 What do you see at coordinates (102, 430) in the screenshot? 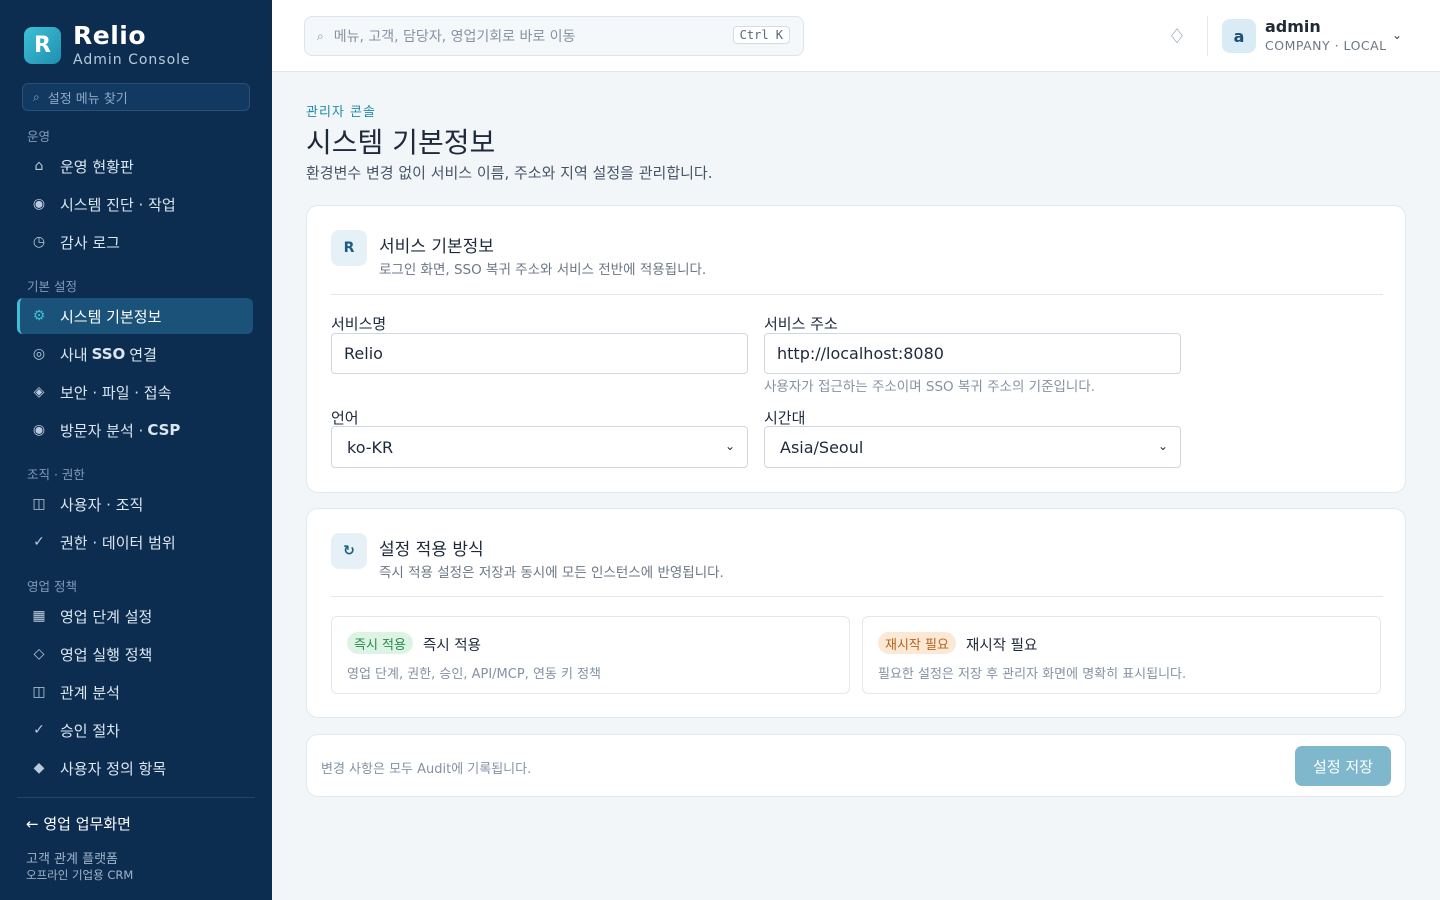
I see `sidebar-item-label-pre: 방문자 분석 ·` at bounding box center [102, 430].